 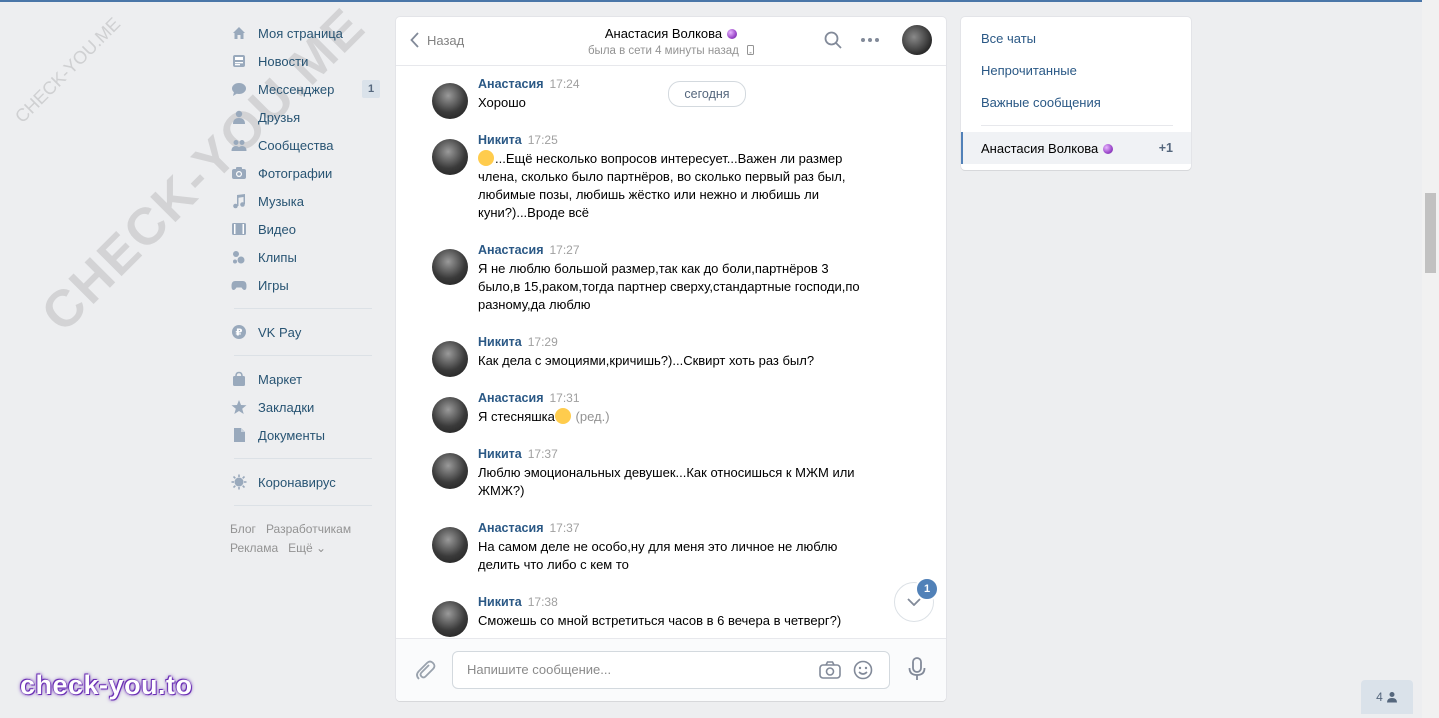 I want to click on message-time: 17:29, so click(x=543, y=342).